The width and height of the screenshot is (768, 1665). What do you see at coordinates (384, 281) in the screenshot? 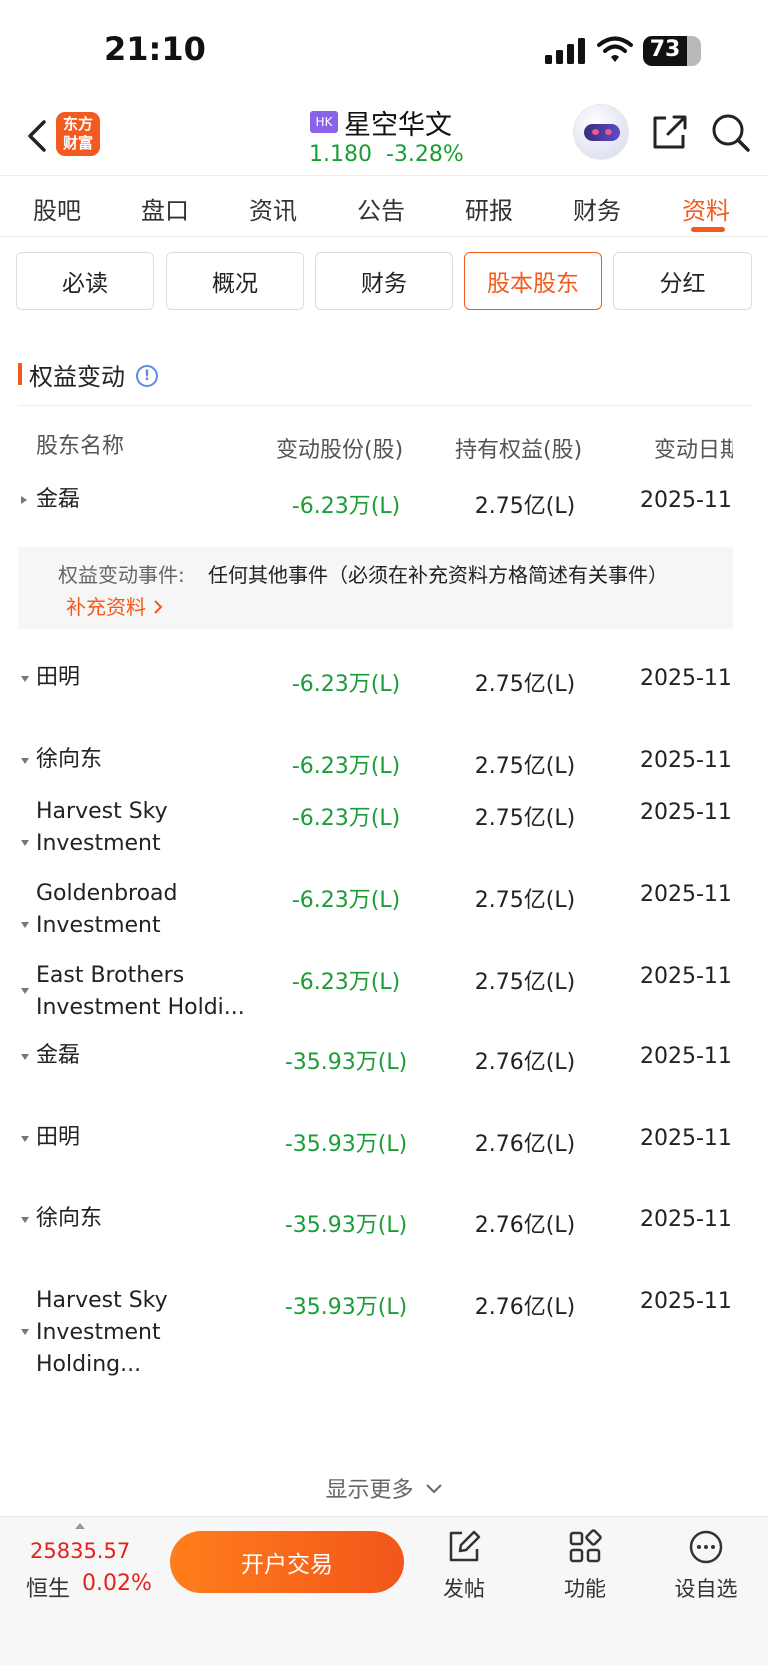
I see `subtab-finance: 财务` at bounding box center [384, 281].